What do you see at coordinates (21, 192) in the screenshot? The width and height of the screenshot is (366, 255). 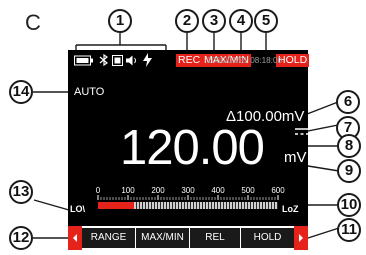 I see `callout-13: 13` at bounding box center [21, 192].